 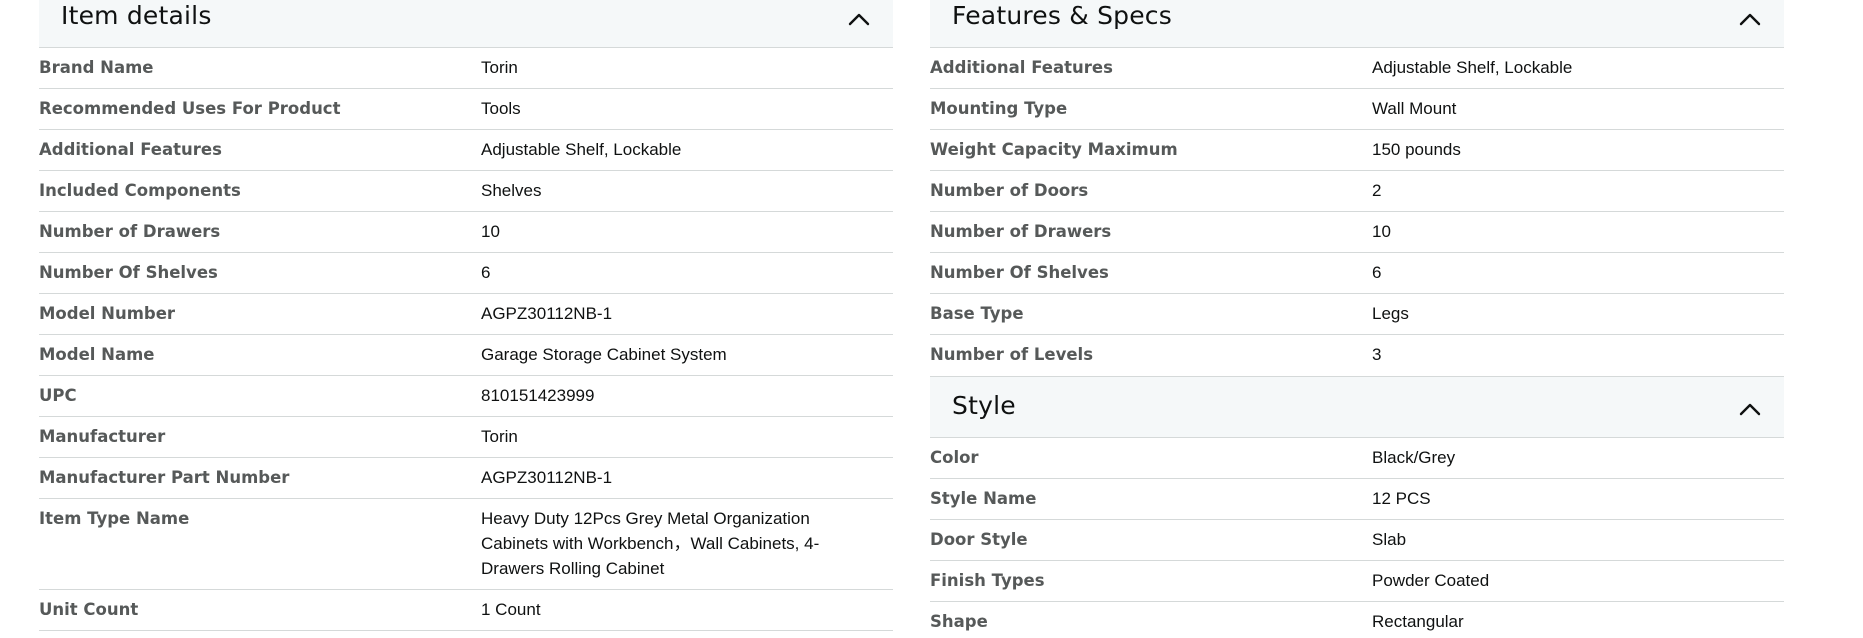 What do you see at coordinates (136, 15) in the screenshot?
I see `item-details-title: Item details` at bounding box center [136, 15].